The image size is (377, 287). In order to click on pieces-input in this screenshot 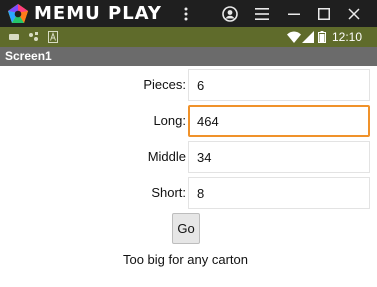, I will do `click(279, 85)`.